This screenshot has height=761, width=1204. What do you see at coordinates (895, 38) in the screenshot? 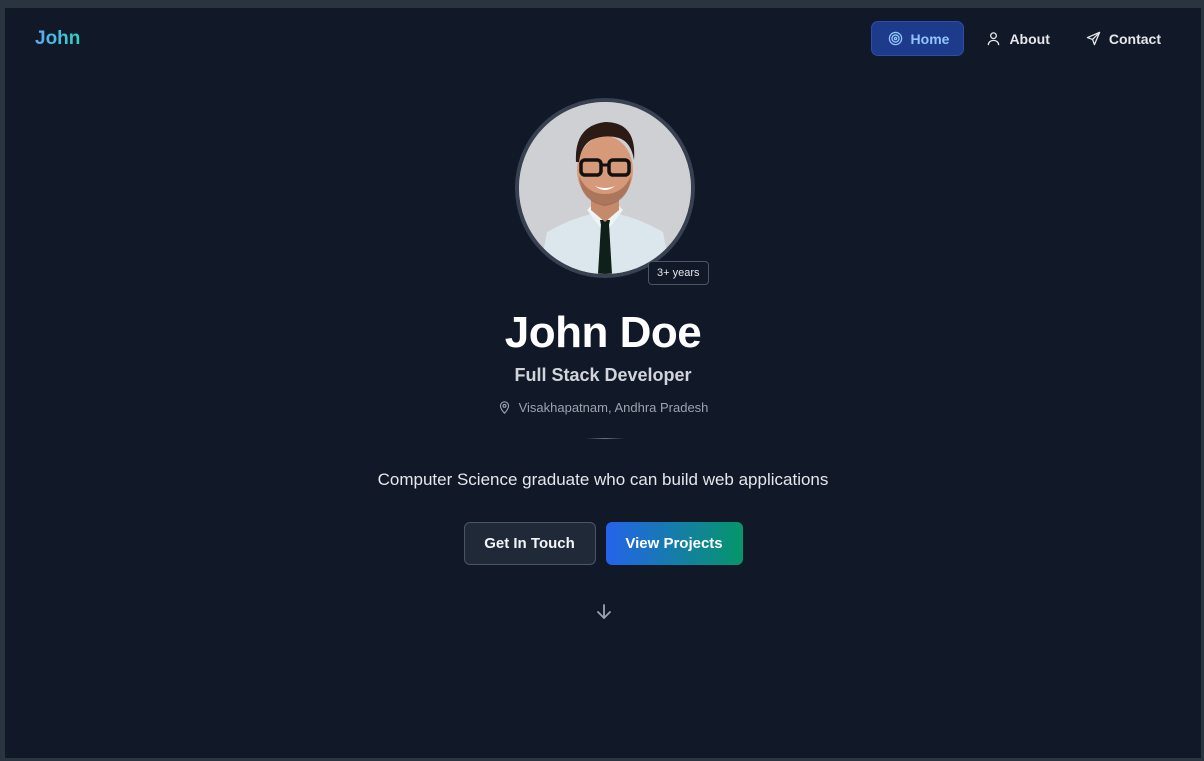
I see `target-icon` at bounding box center [895, 38].